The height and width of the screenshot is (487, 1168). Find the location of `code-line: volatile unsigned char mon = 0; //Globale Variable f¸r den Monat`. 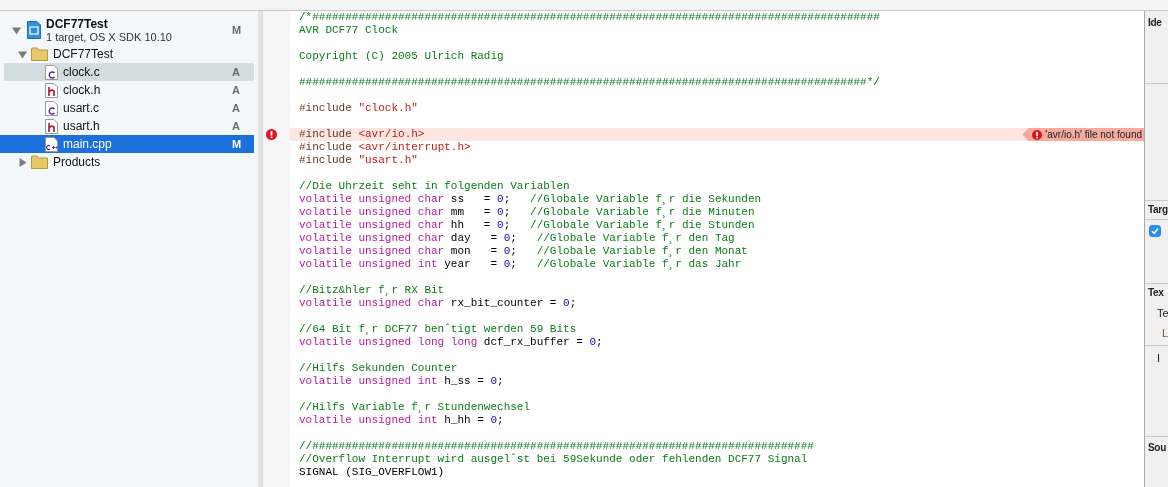

code-line: volatile unsigned char mon = 0; //Globale Variable f¸r den Monat is located at coordinates (523, 251).